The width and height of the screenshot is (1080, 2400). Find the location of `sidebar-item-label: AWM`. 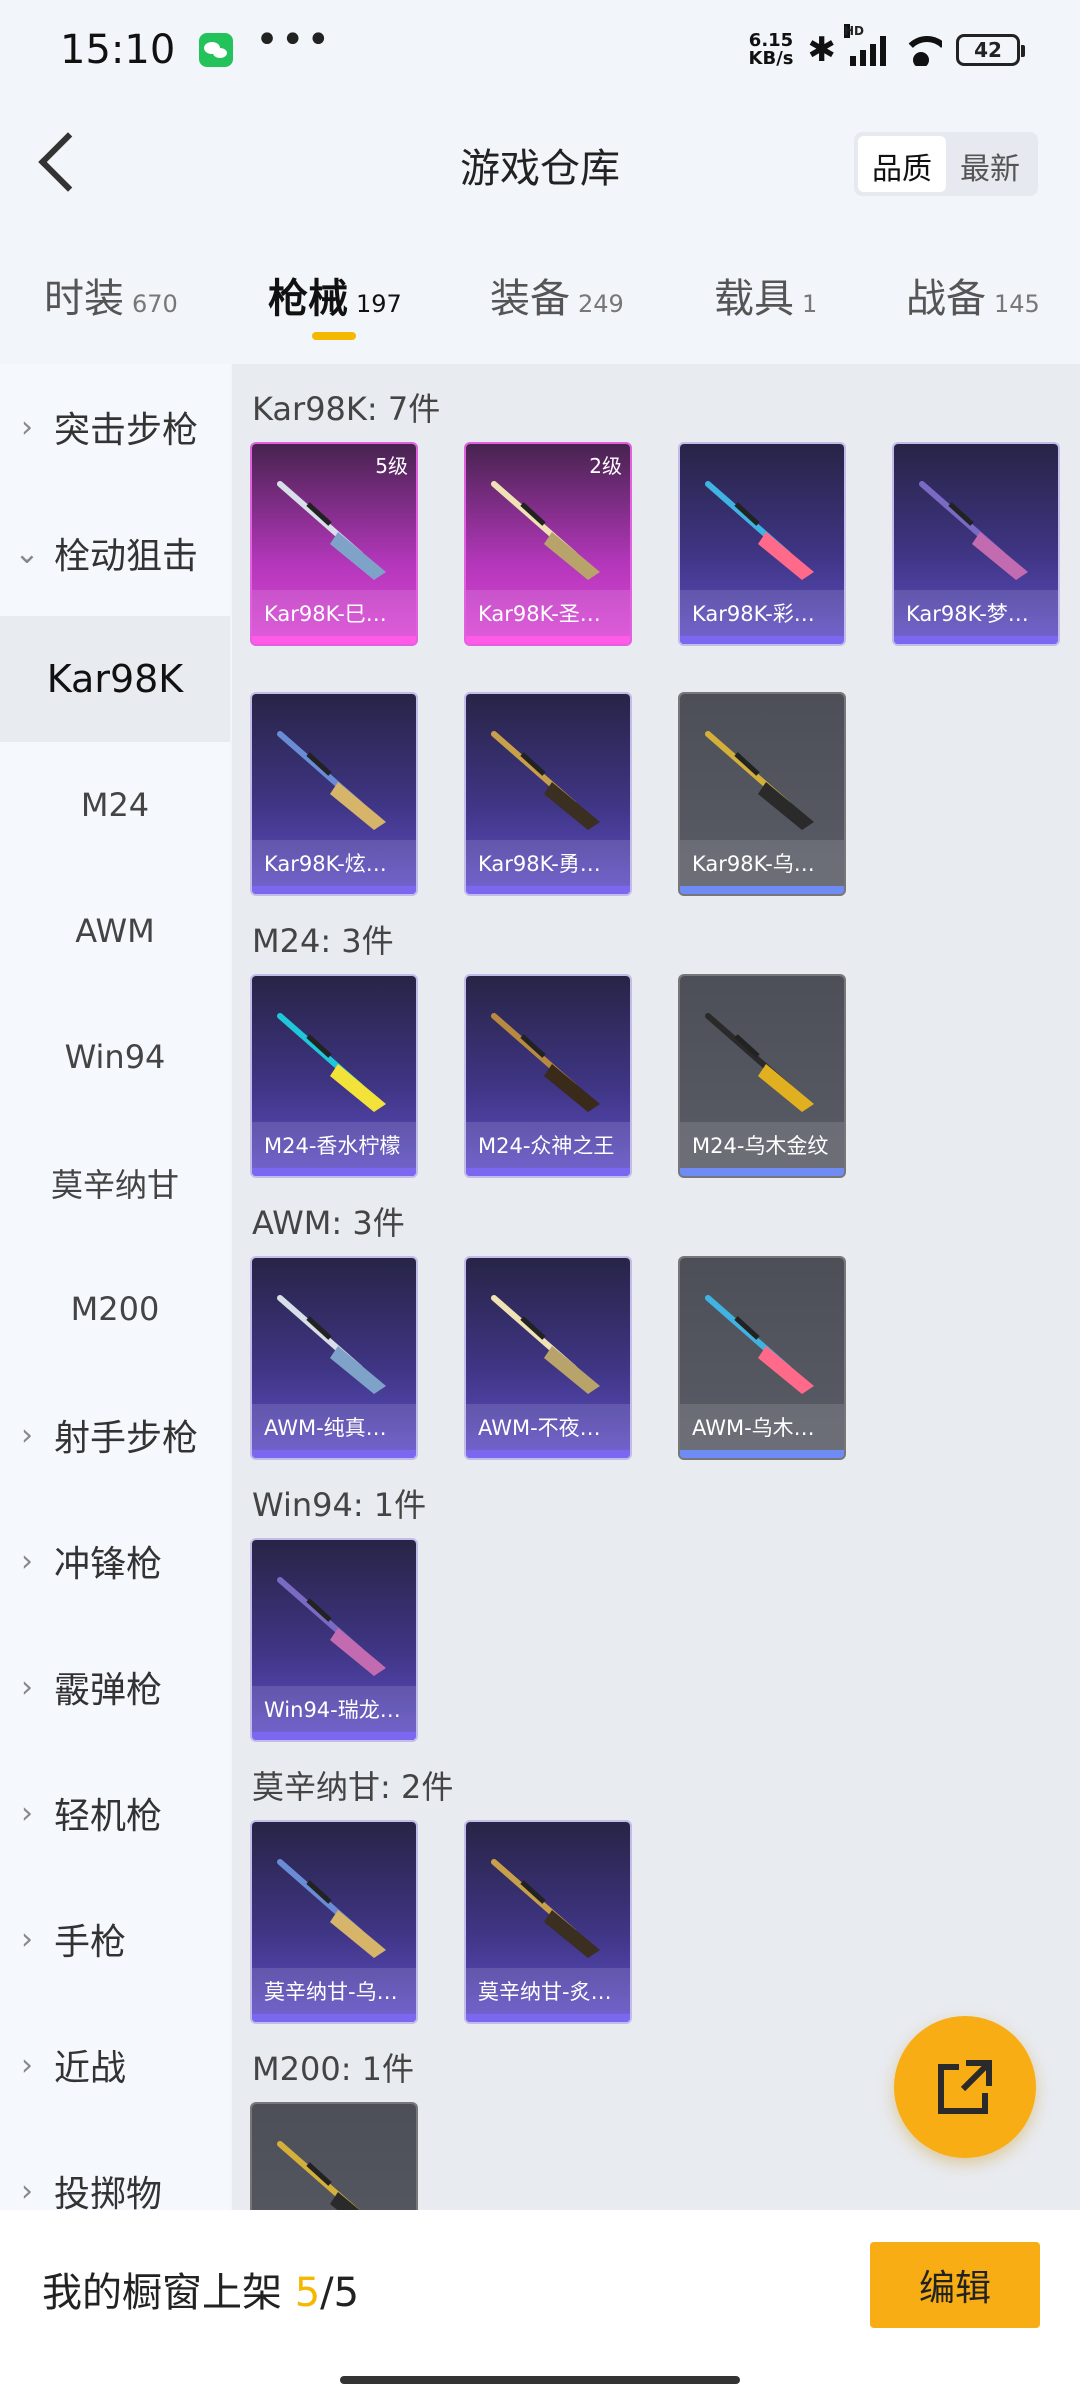

sidebar-item-label: AWM is located at coordinates (115, 931).